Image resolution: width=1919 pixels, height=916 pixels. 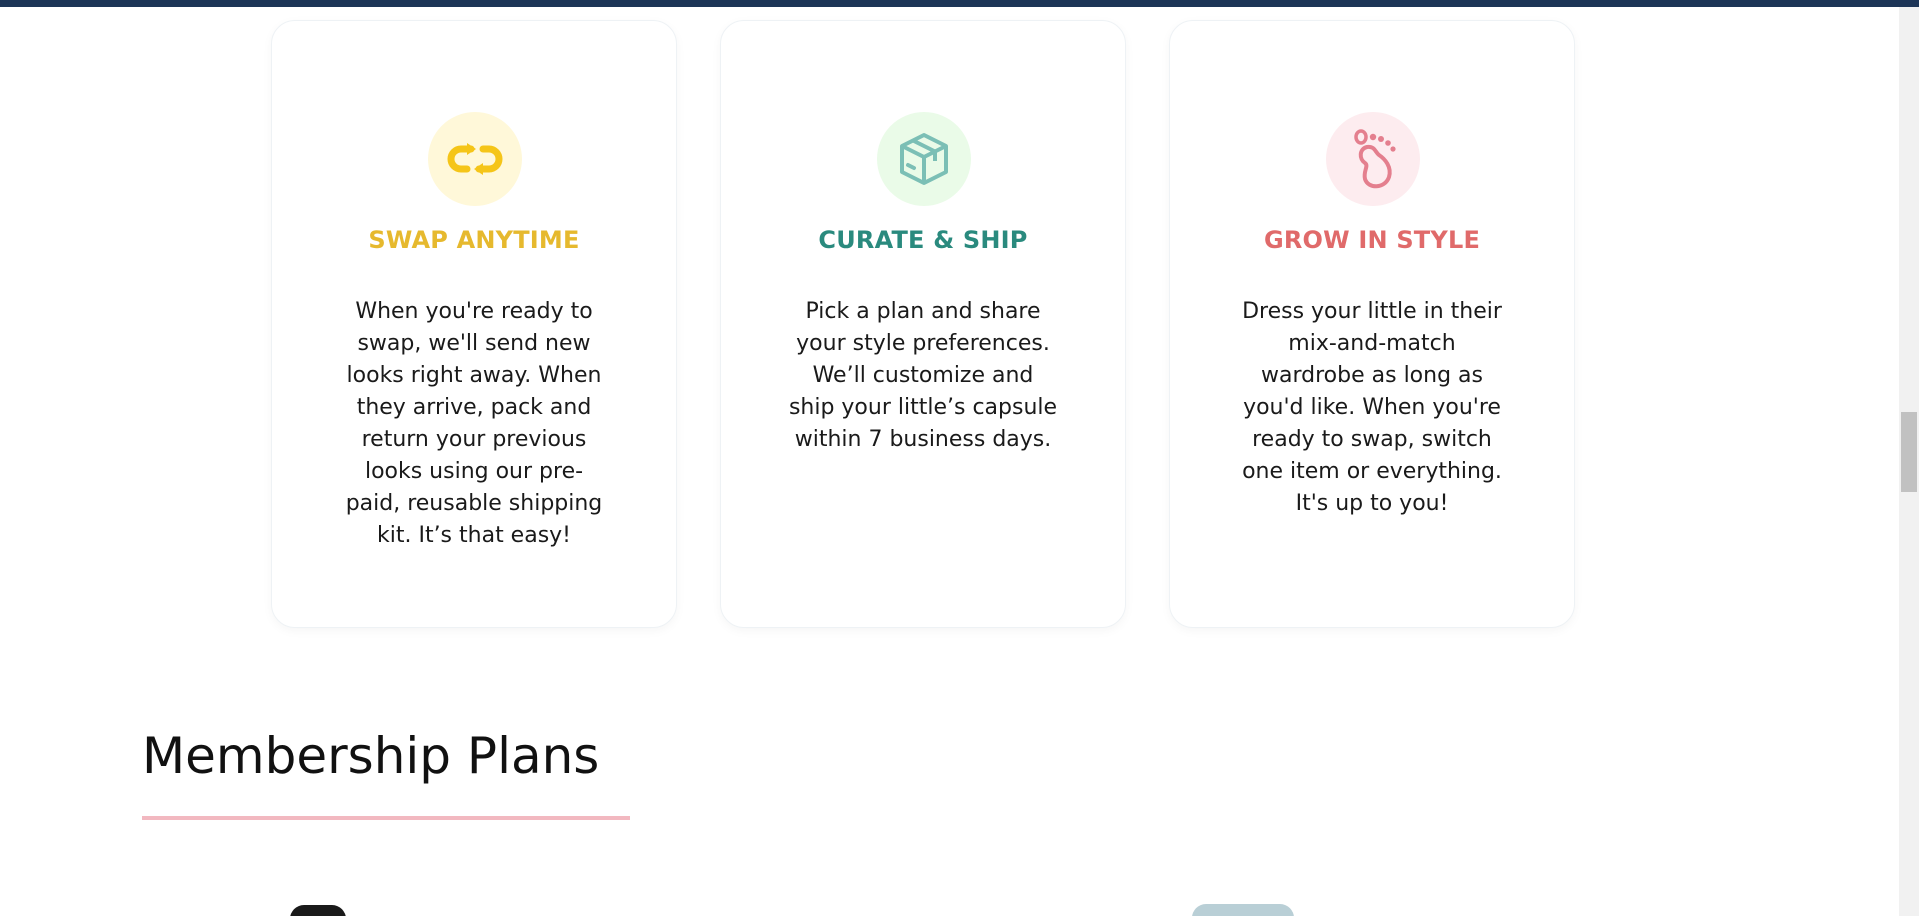 I want to click on swap-icon, so click(x=475, y=159).